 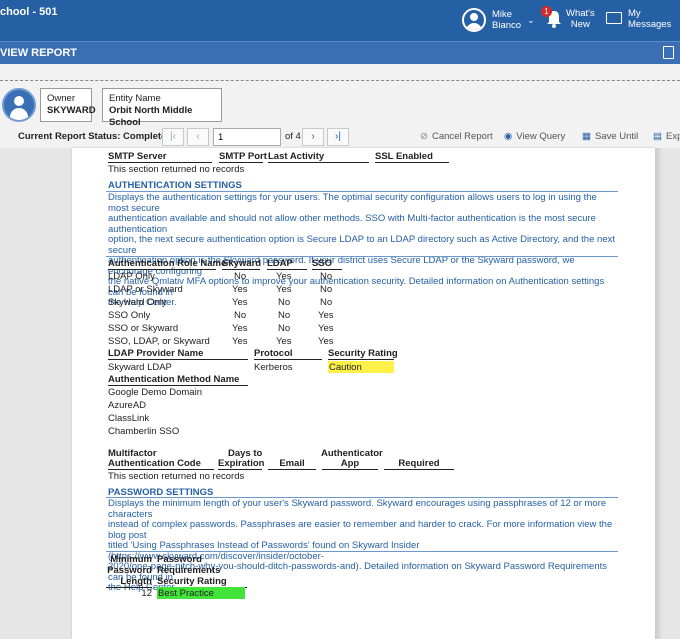 What do you see at coordinates (241, 464) in the screenshot?
I see `mfa-col-expiration: Expiration` at bounding box center [241, 464].